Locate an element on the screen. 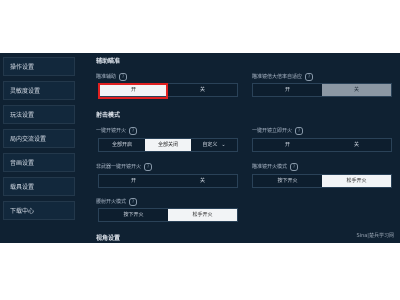 The height and width of the screenshot is (300, 400). hipfire-release-option: 松手开火 is located at coordinates (202, 215).